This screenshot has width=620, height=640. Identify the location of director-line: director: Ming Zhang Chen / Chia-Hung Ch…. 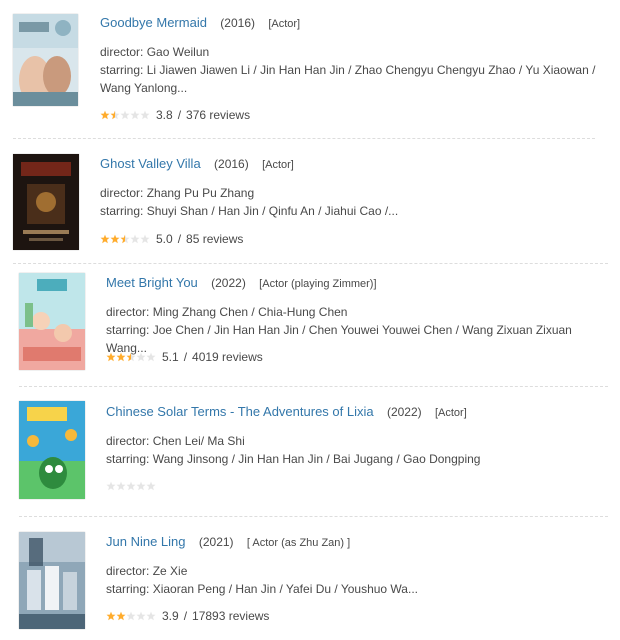
(356, 312).